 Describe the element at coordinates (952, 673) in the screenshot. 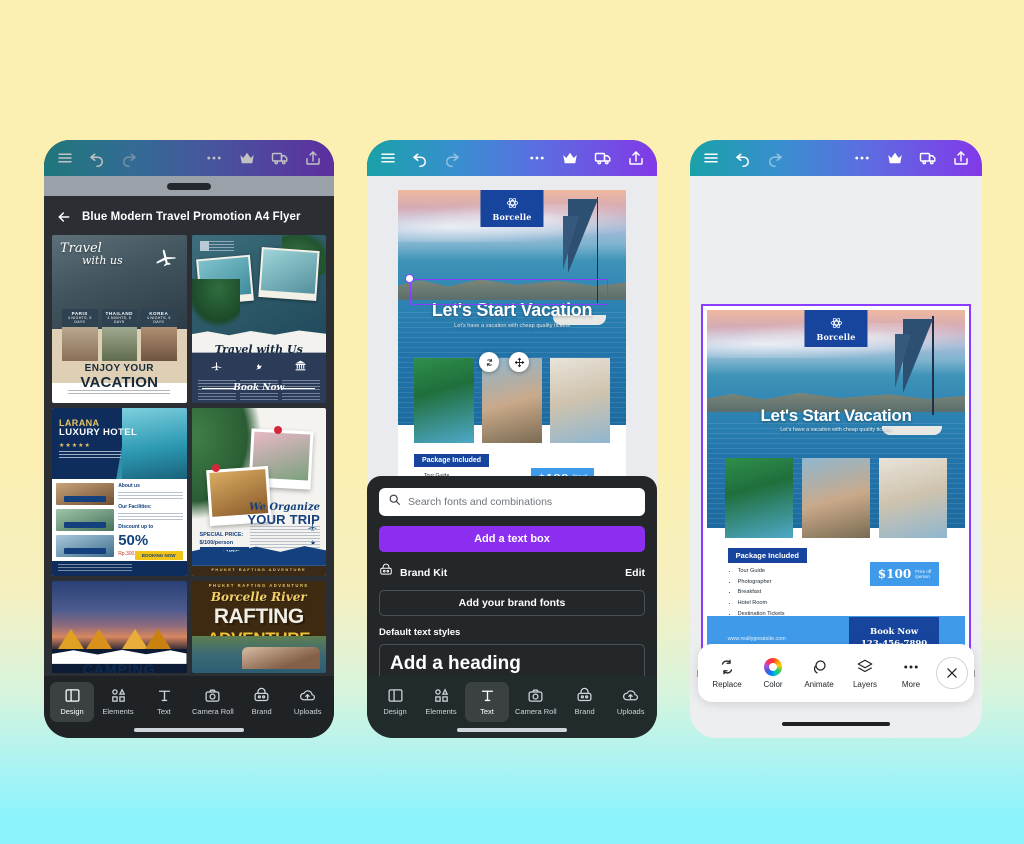

I see `toolbar-close-button` at that location.